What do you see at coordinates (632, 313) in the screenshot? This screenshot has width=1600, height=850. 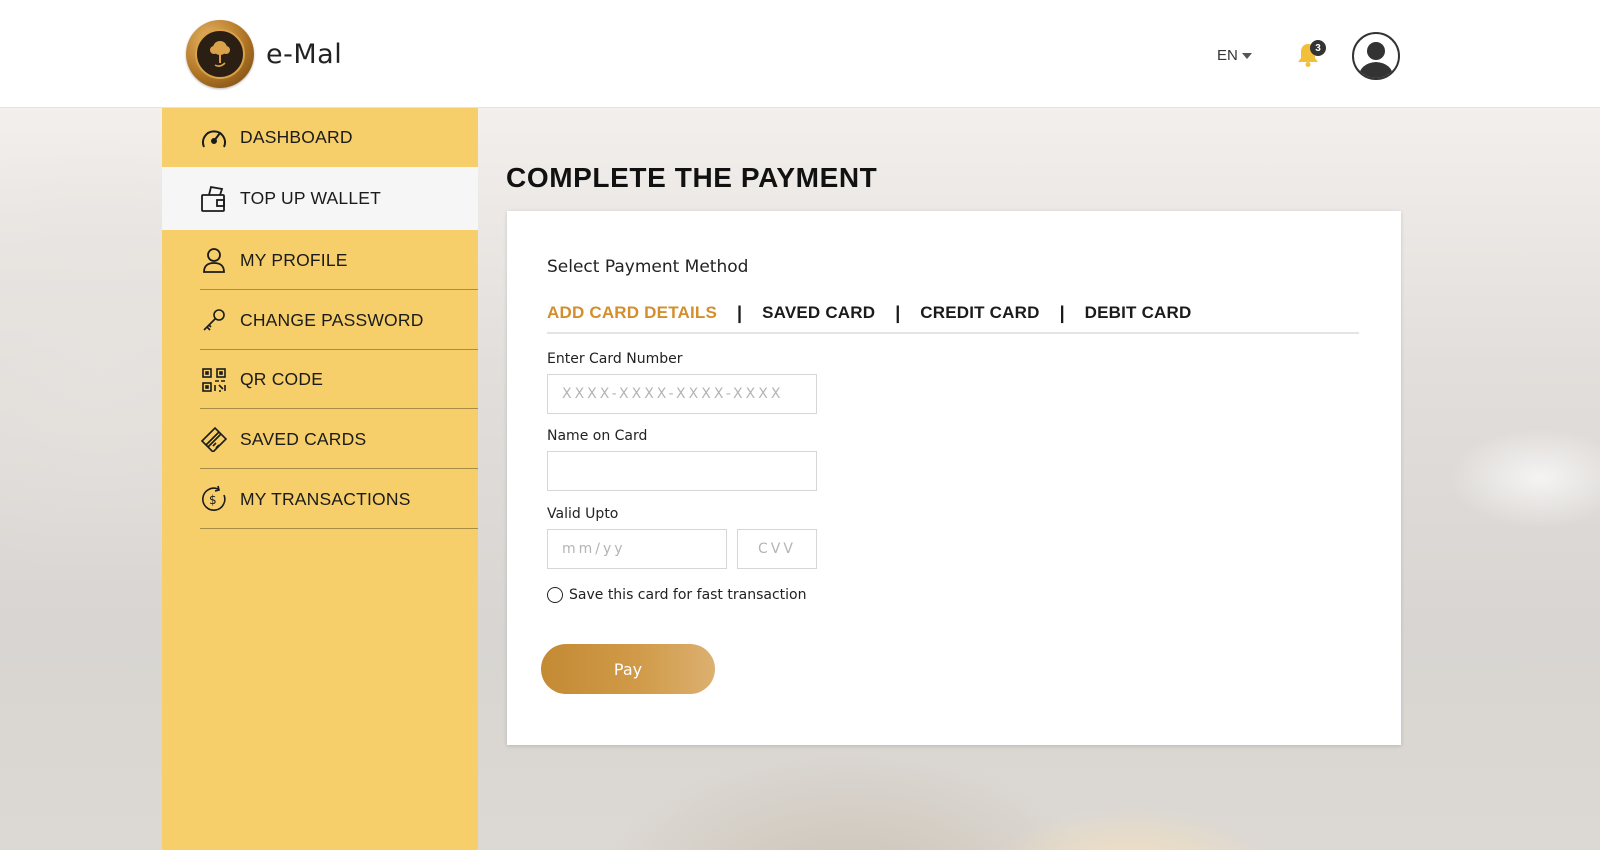 I see `tab-add-card-details: ADD CARD DETAILS` at bounding box center [632, 313].